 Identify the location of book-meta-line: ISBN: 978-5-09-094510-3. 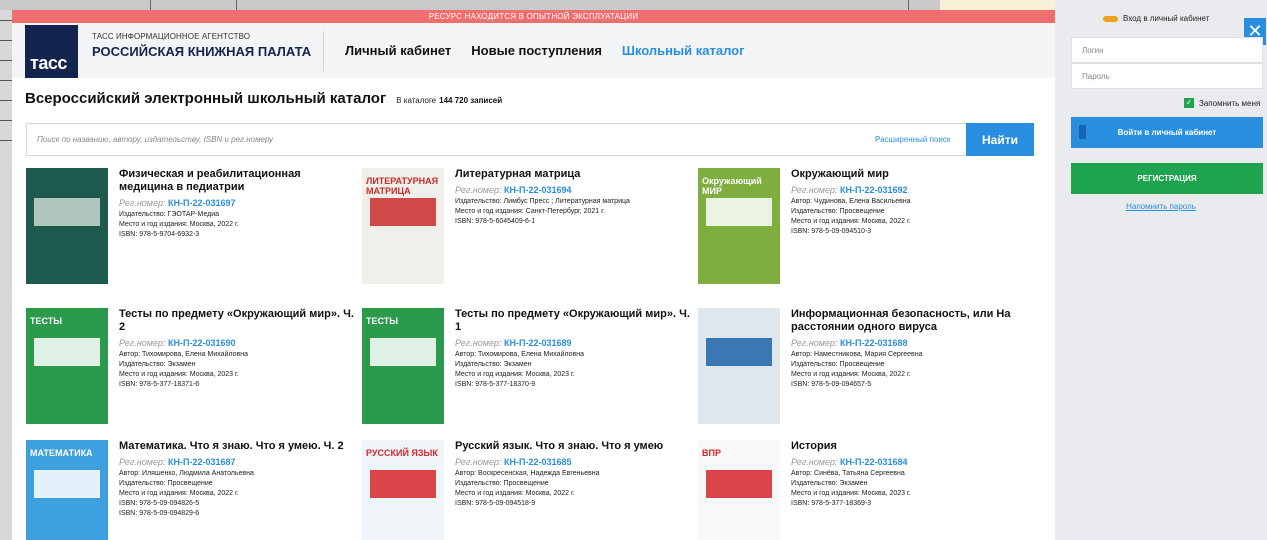
(831, 231).